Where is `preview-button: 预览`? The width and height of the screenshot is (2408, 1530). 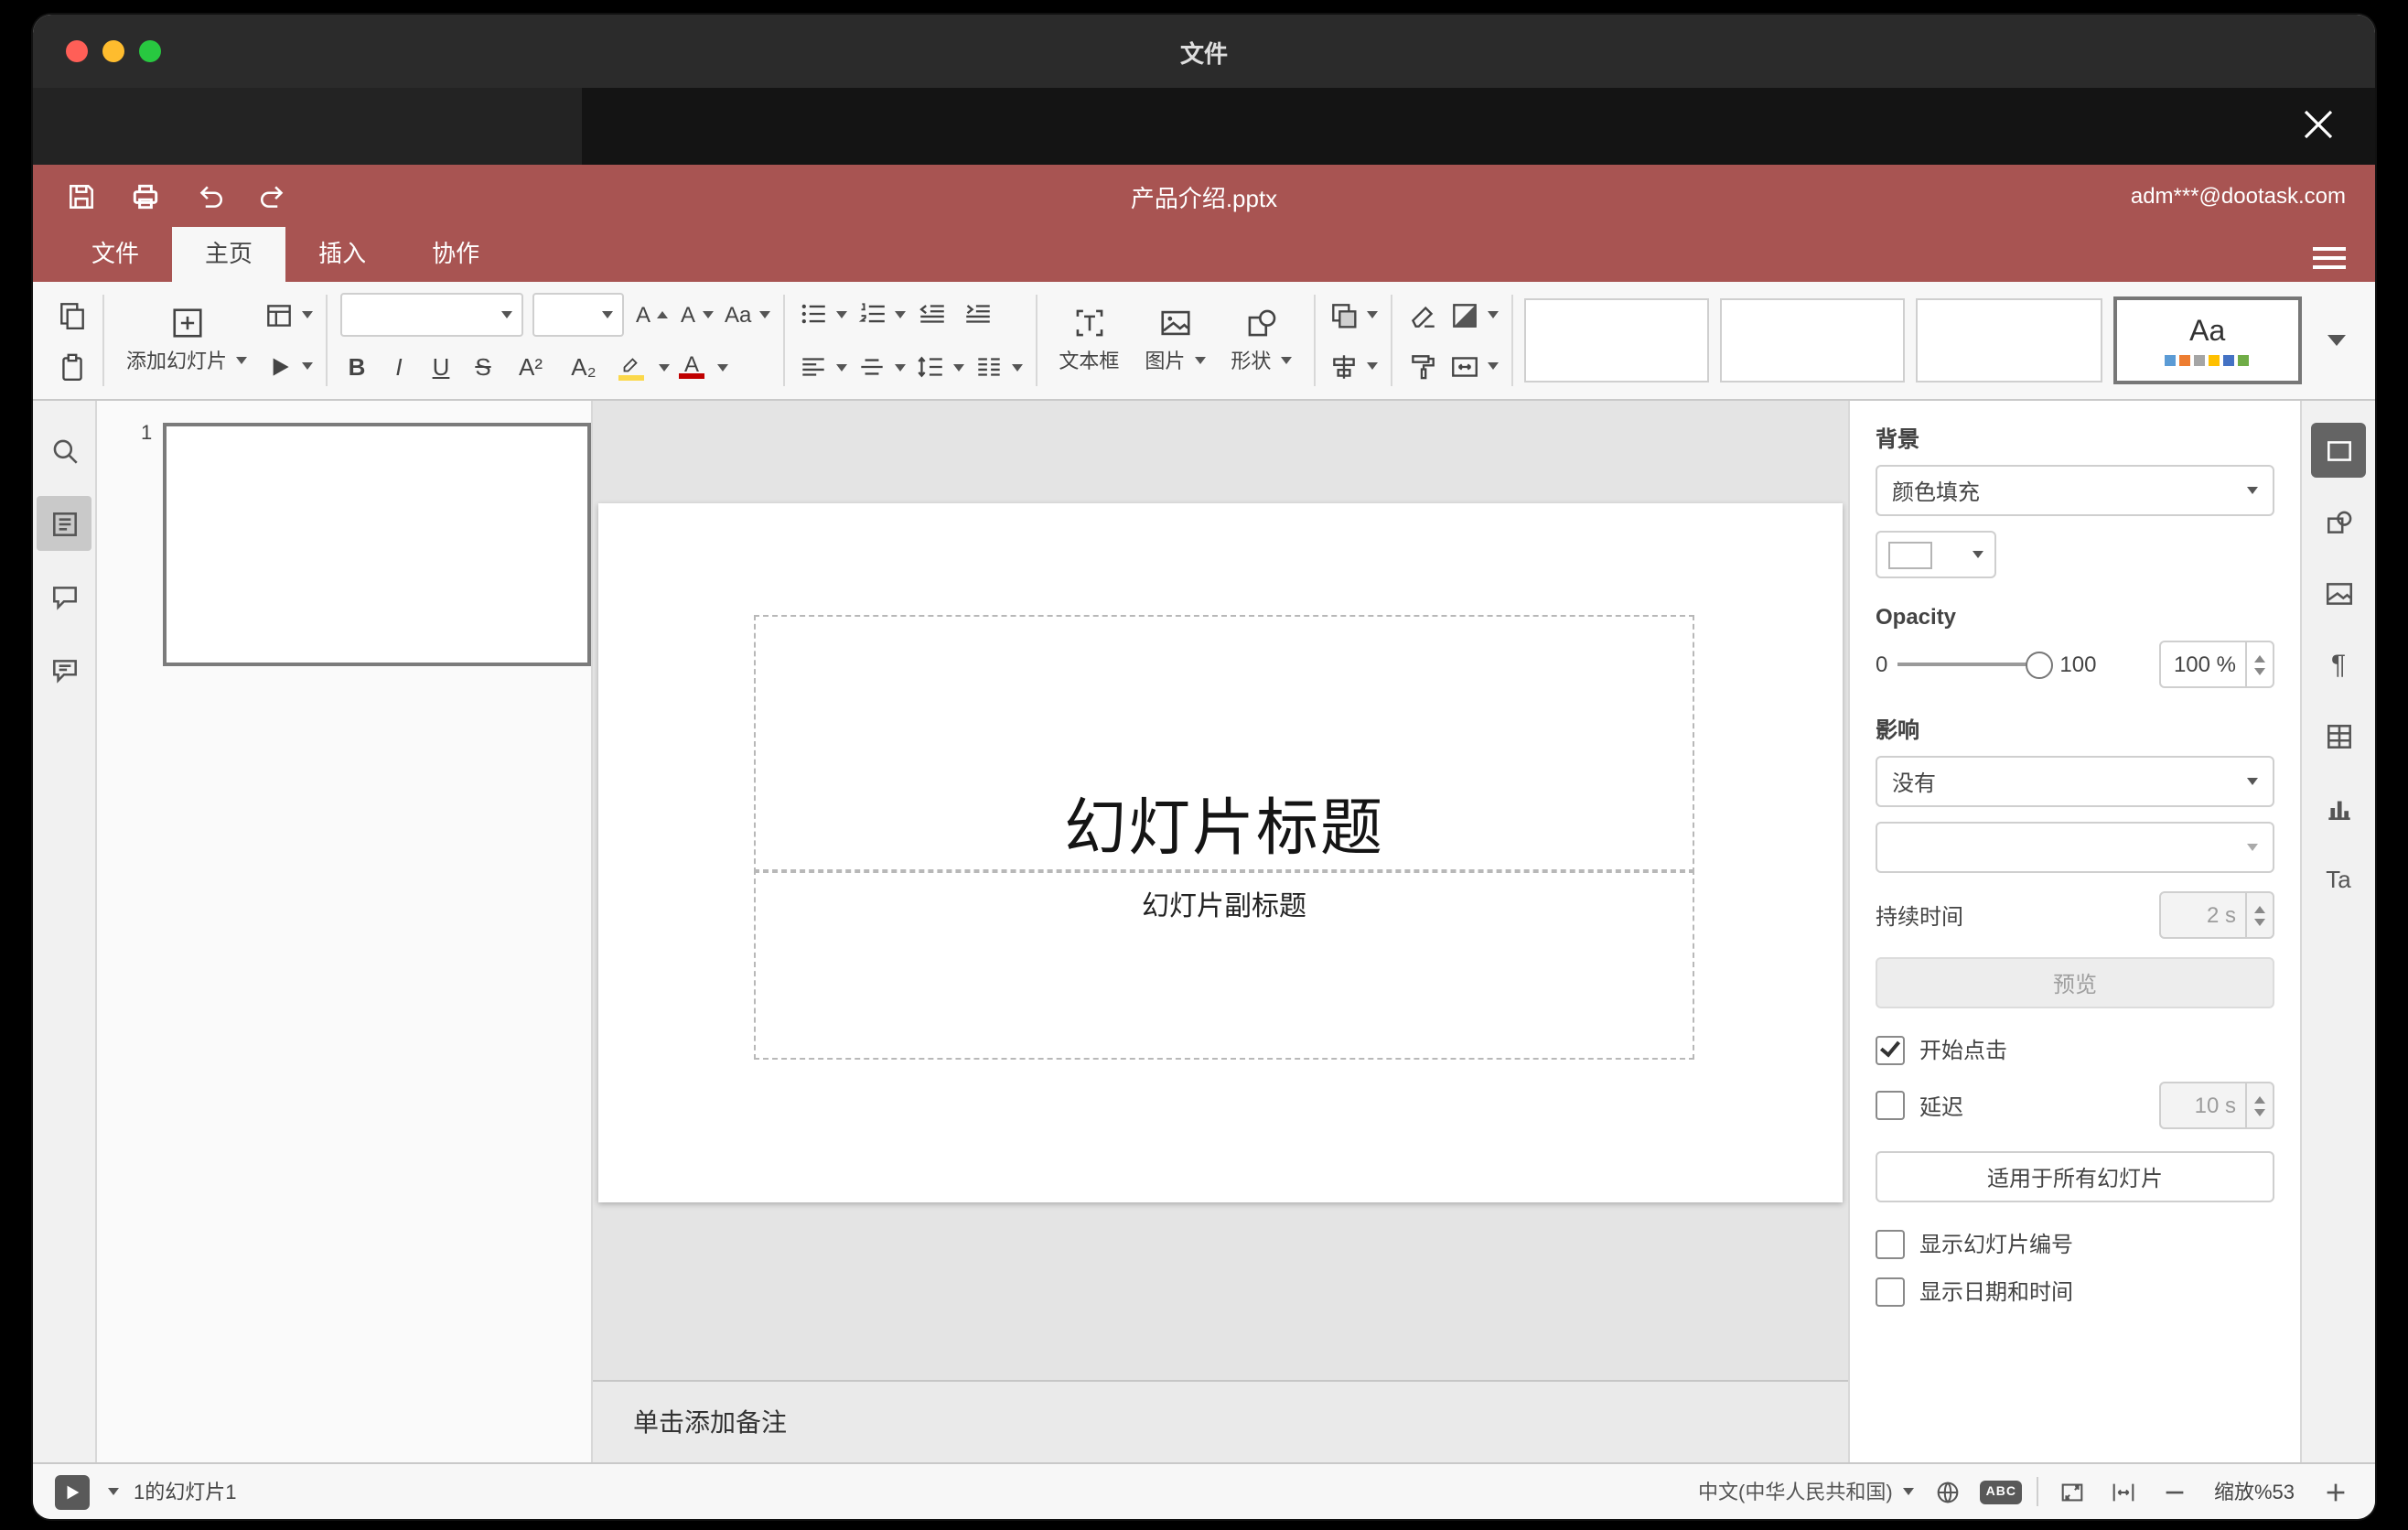 preview-button: 预览 is located at coordinates (2075, 982).